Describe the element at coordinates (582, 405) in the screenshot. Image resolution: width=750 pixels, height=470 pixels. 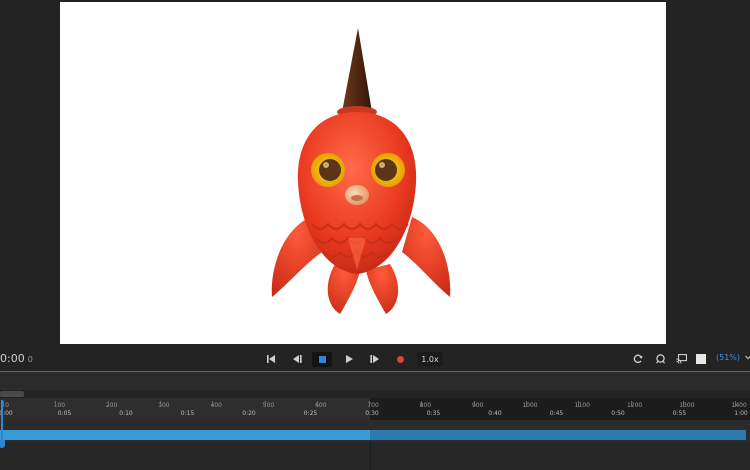
I see `frame-marker-label: 1100` at that location.